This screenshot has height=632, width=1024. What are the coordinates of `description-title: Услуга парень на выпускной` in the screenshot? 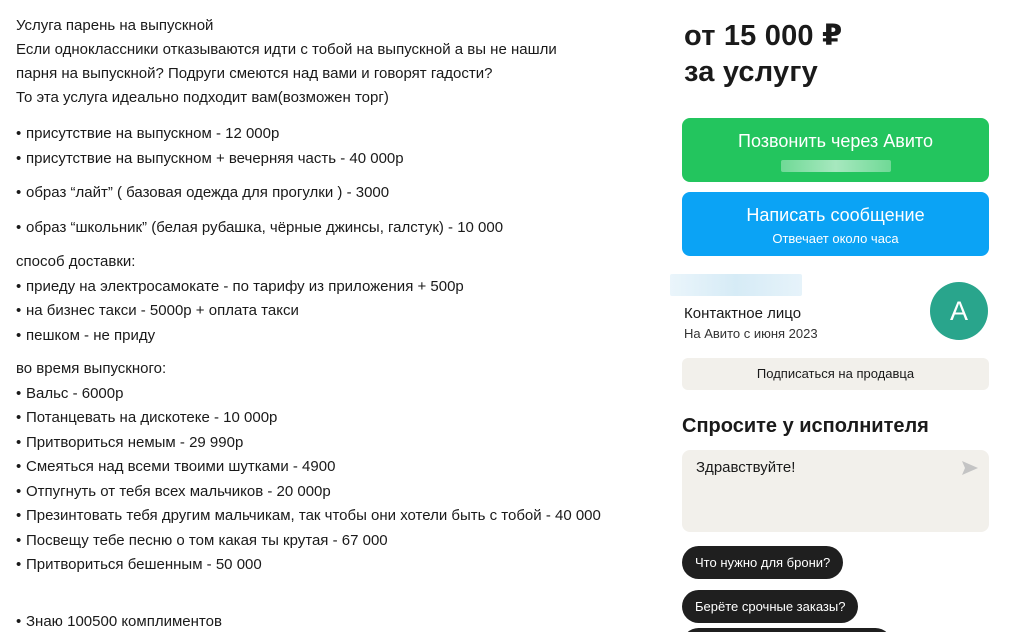 It's located at (115, 25).